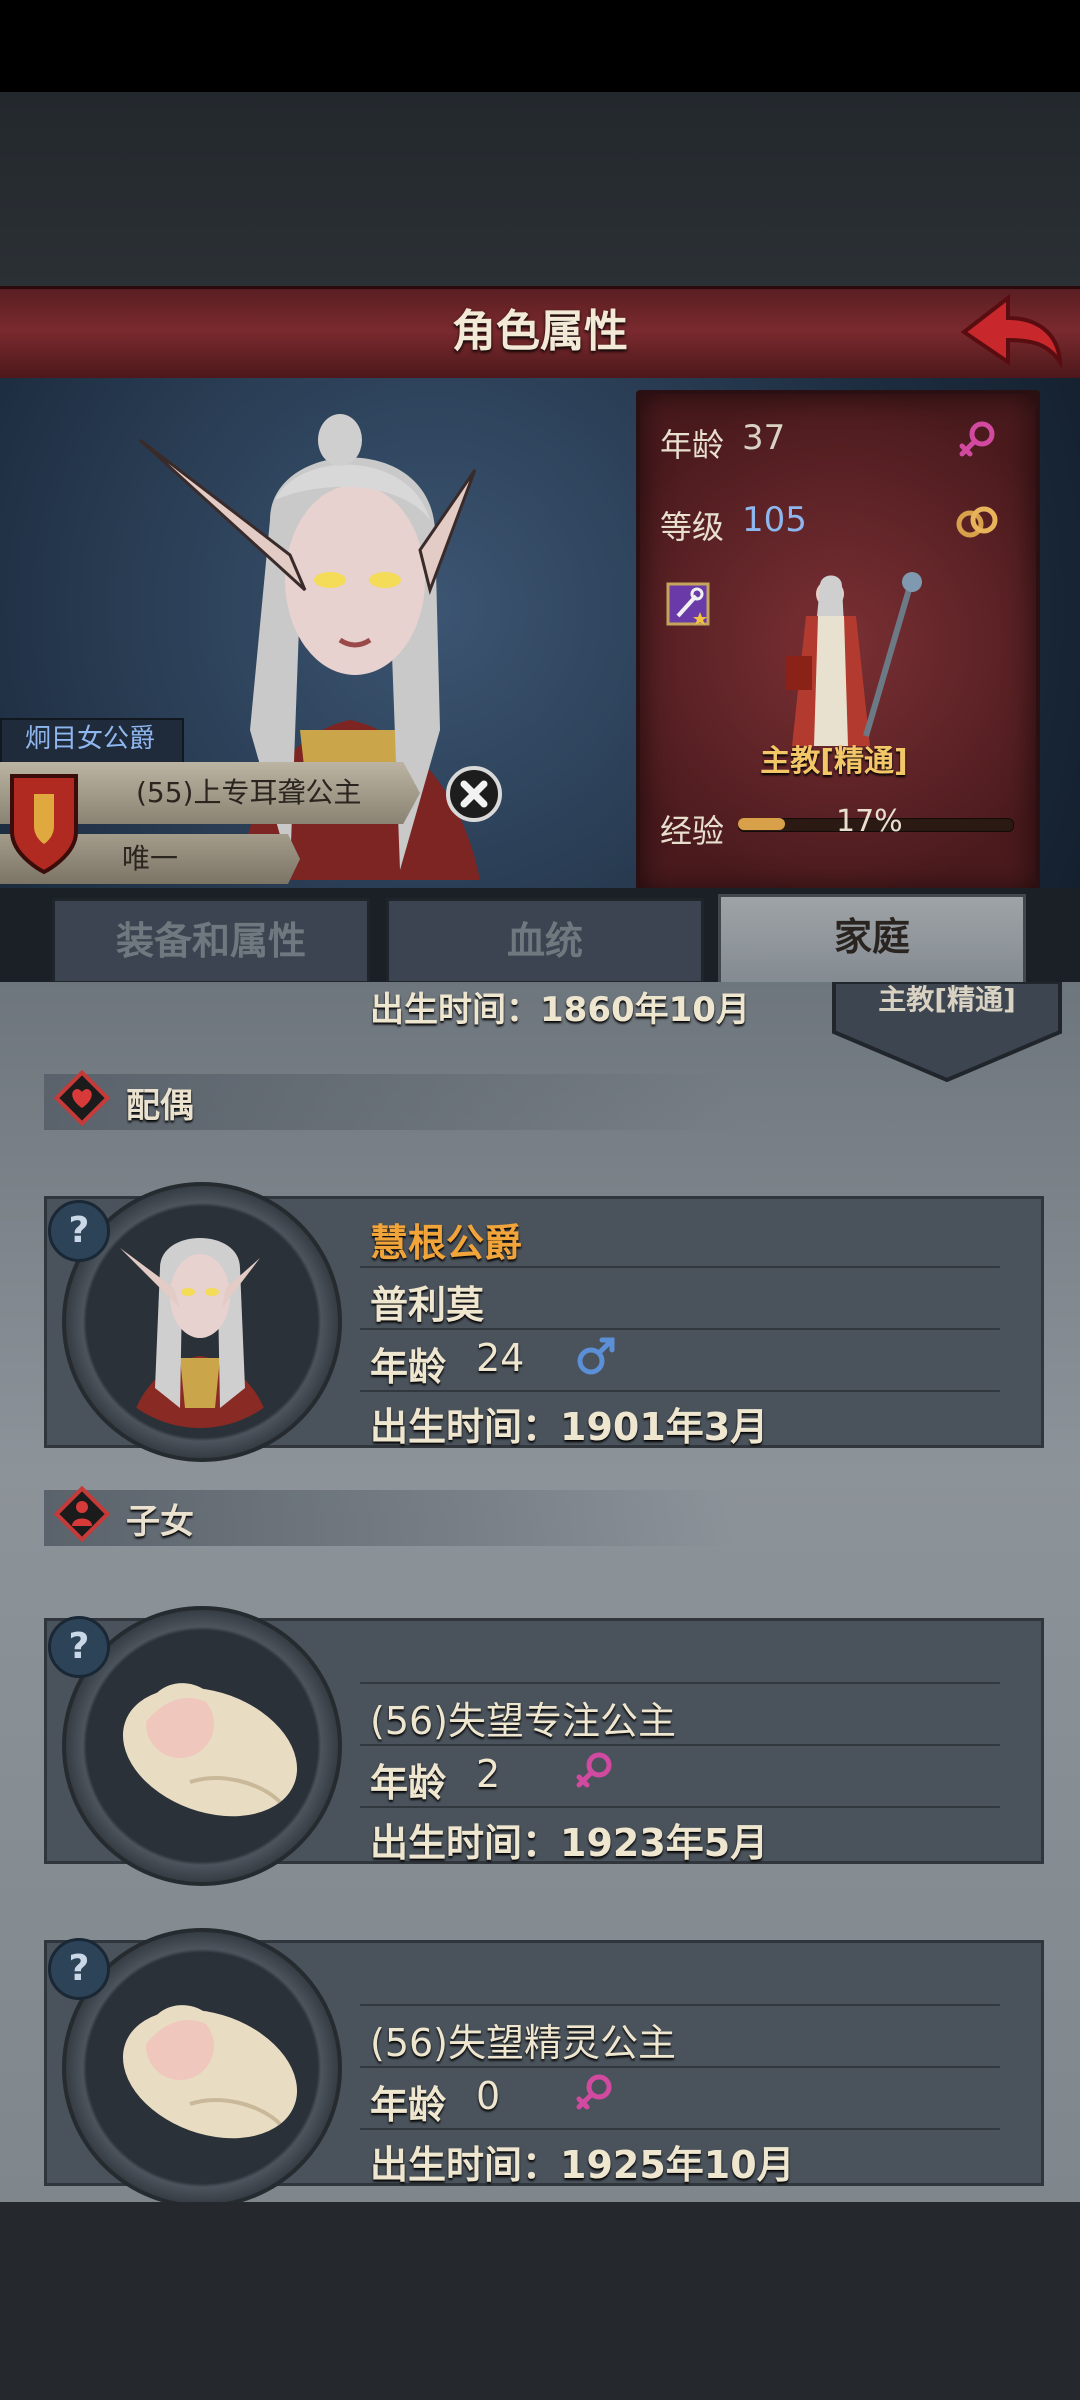 This screenshot has height=2400, width=1080. Describe the element at coordinates (89, 739) in the screenshot. I see `title-badge-text: 炯目女公爵` at that location.